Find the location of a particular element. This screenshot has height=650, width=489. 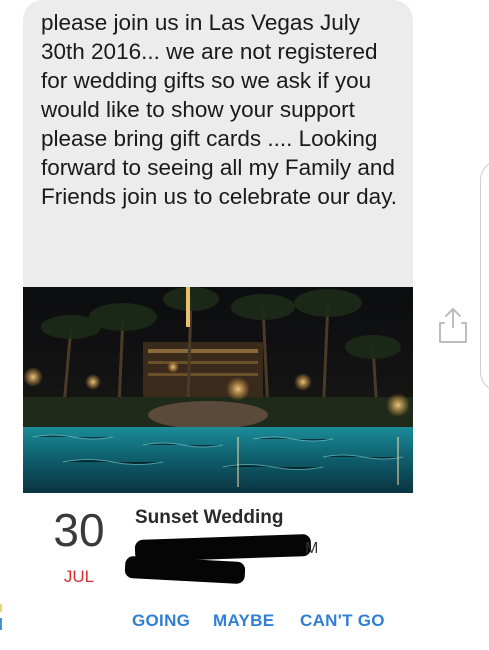

event-title: Sunset Wedding is located at coordinates (209, 517).